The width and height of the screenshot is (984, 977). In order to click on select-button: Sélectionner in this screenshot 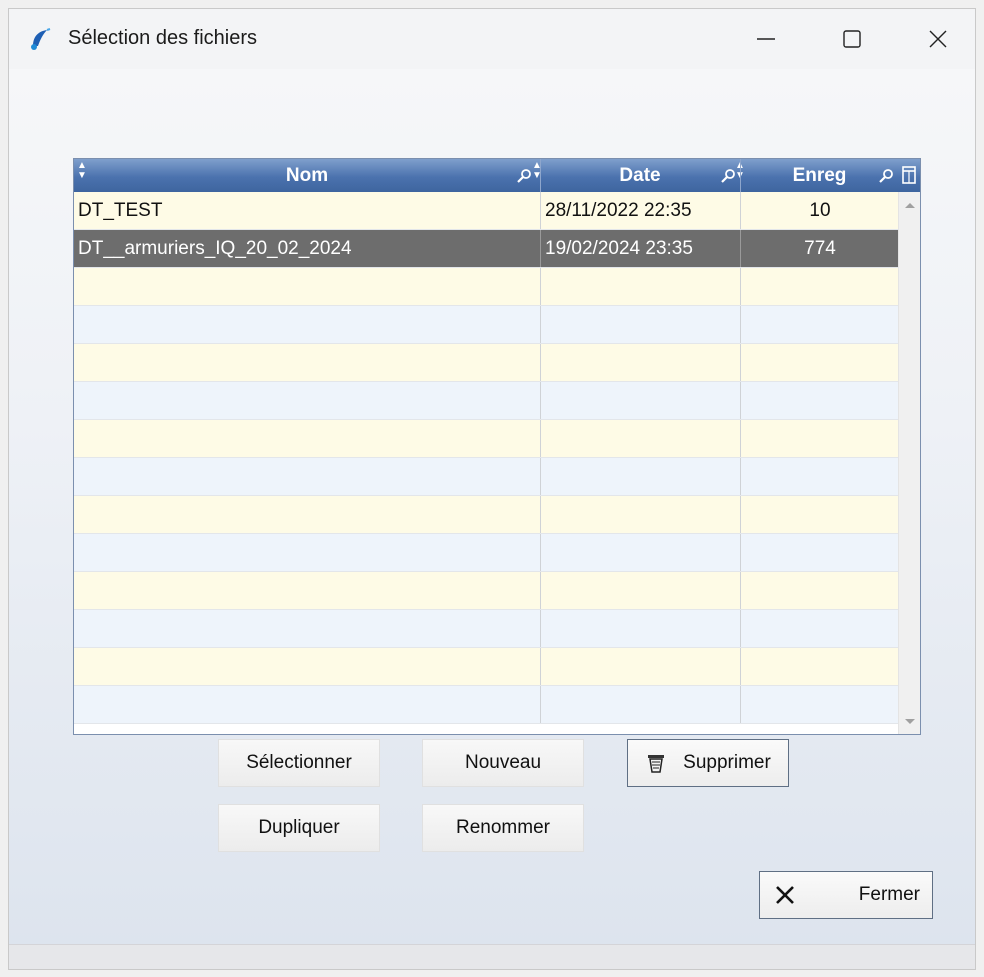, I will do `click(299, 763)`.